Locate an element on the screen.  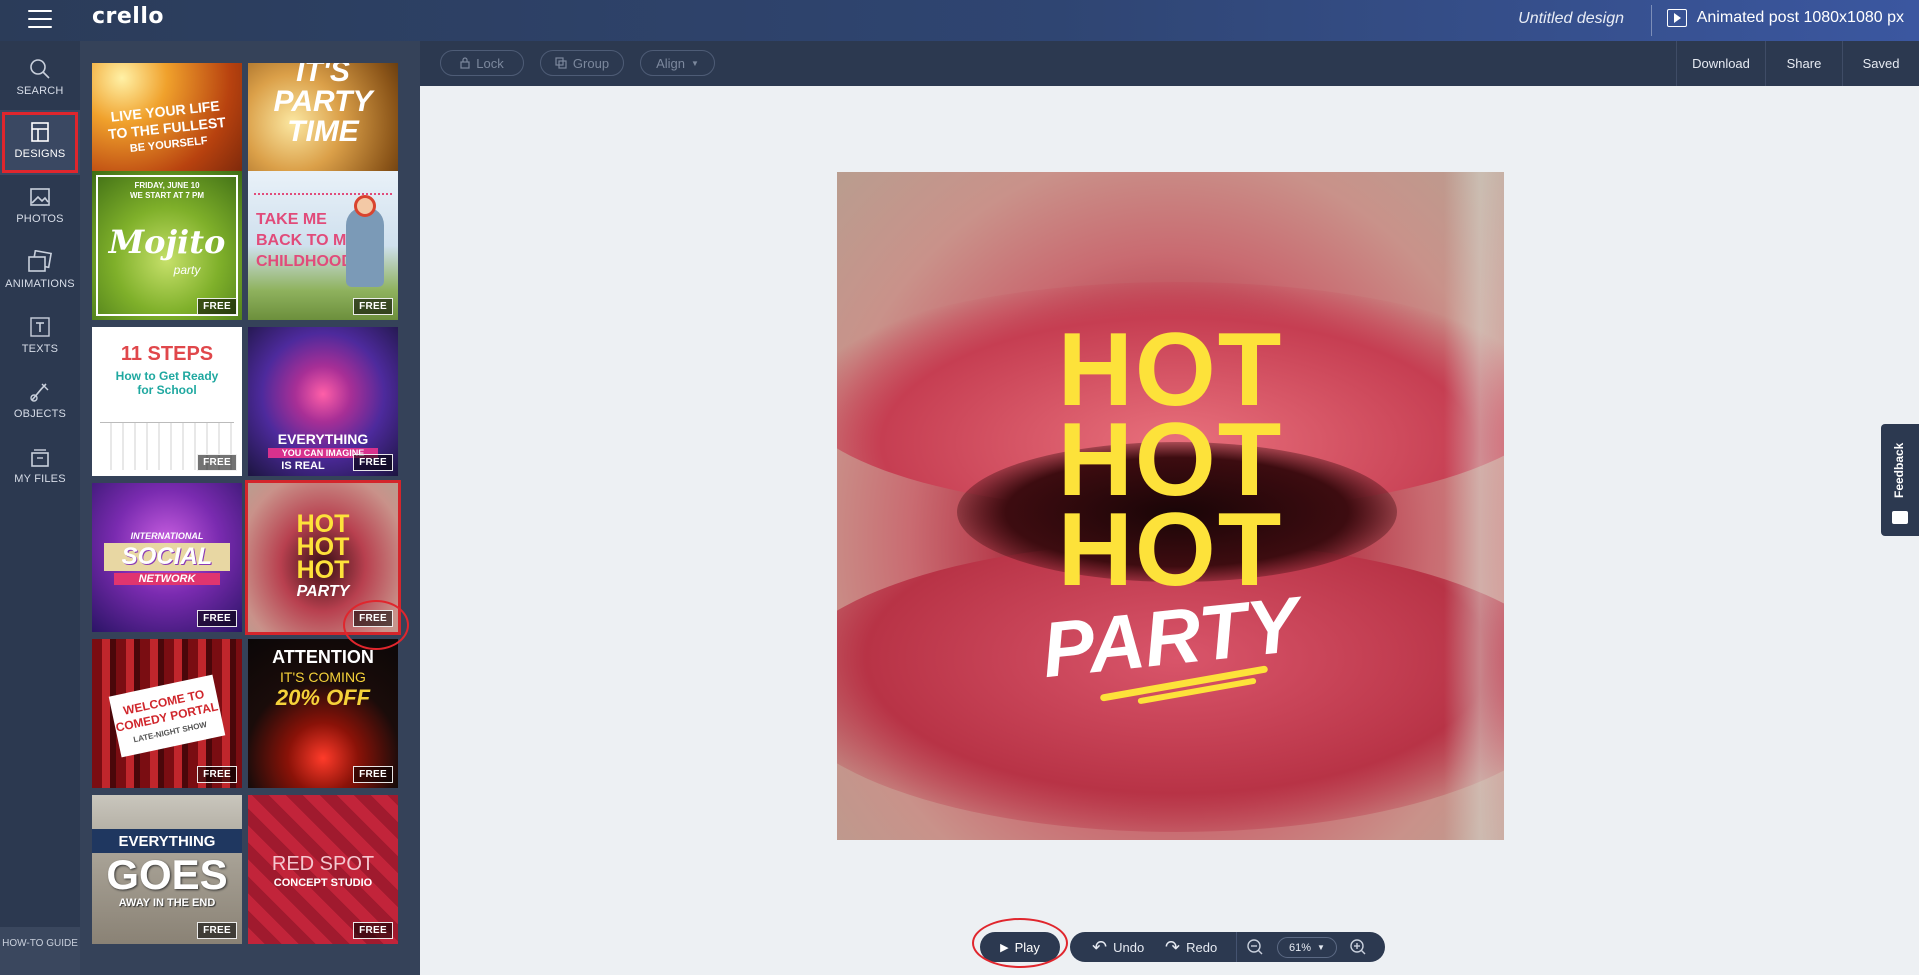
template-text: IT'S COMING is located at coordinates (323, 677).